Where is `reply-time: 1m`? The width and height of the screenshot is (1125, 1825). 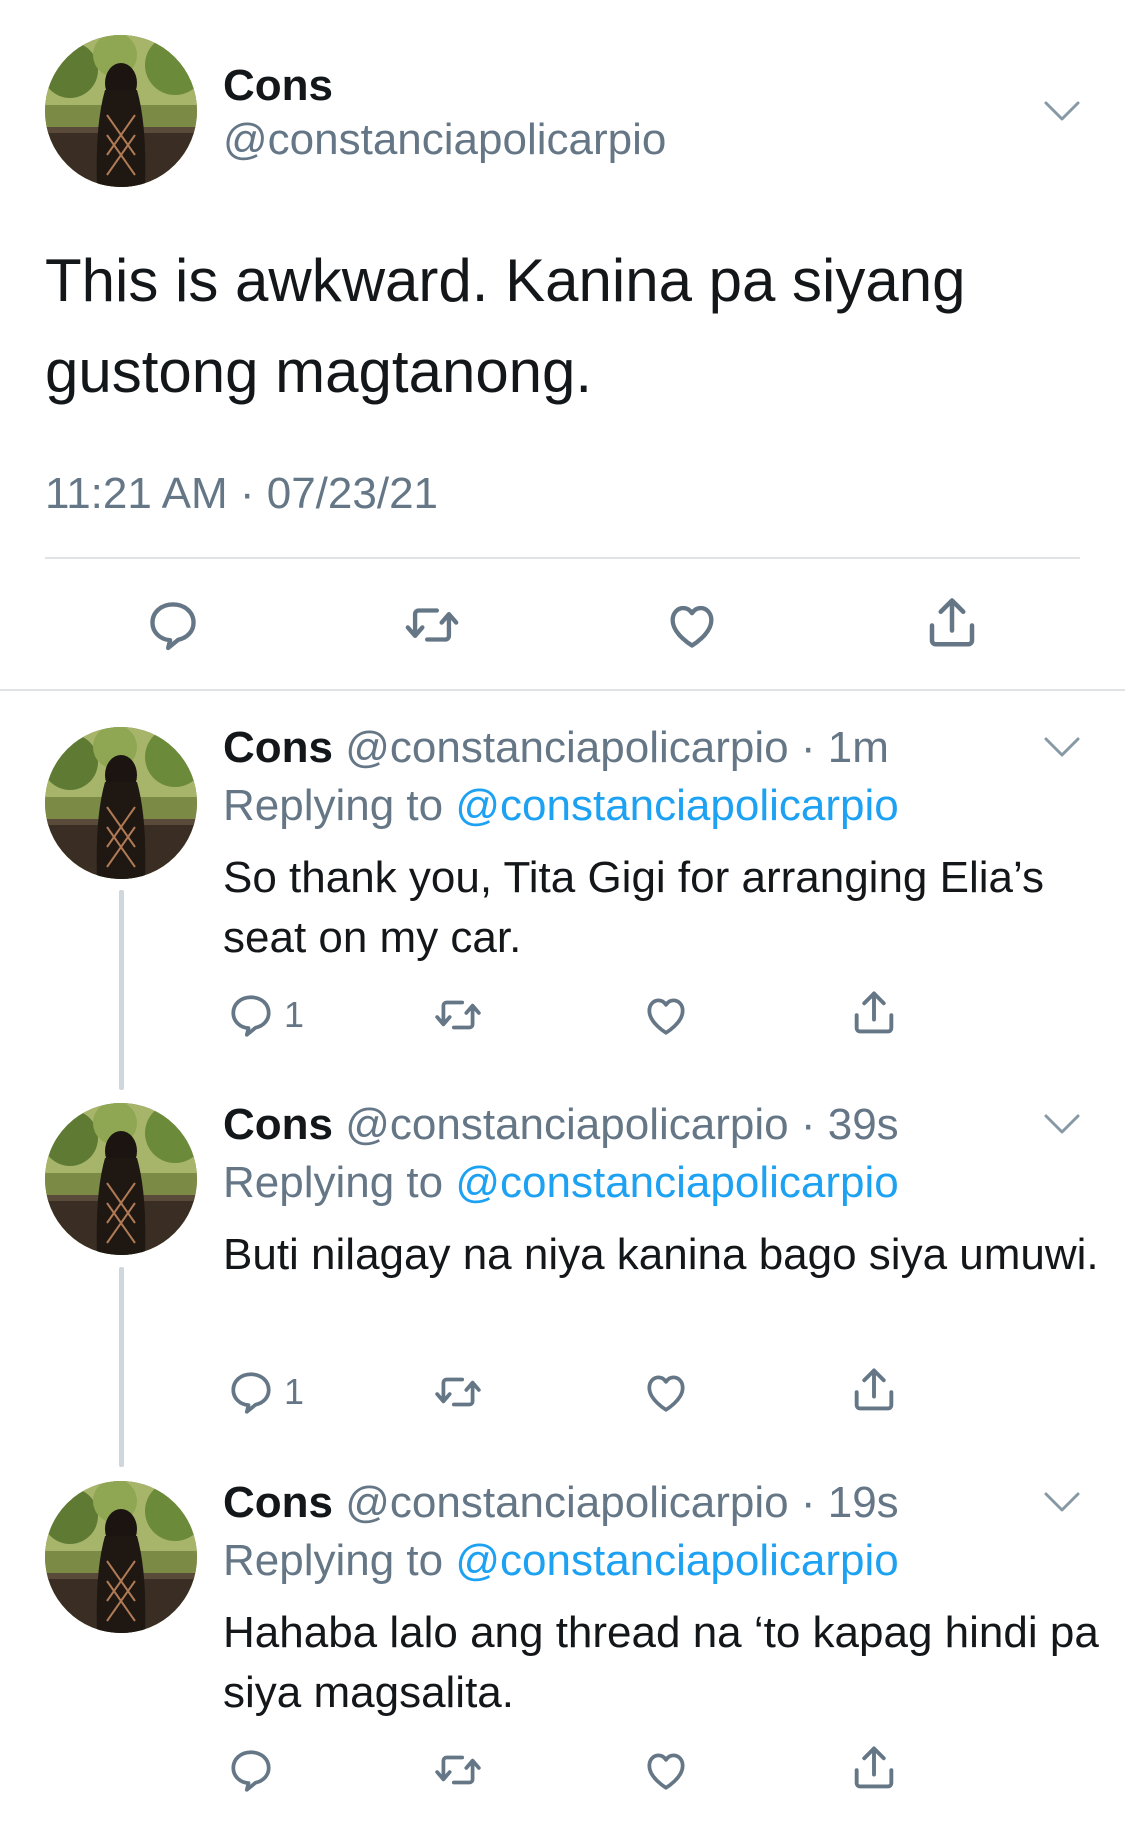
reply-time: 1m is located at coordinates (858, 747).